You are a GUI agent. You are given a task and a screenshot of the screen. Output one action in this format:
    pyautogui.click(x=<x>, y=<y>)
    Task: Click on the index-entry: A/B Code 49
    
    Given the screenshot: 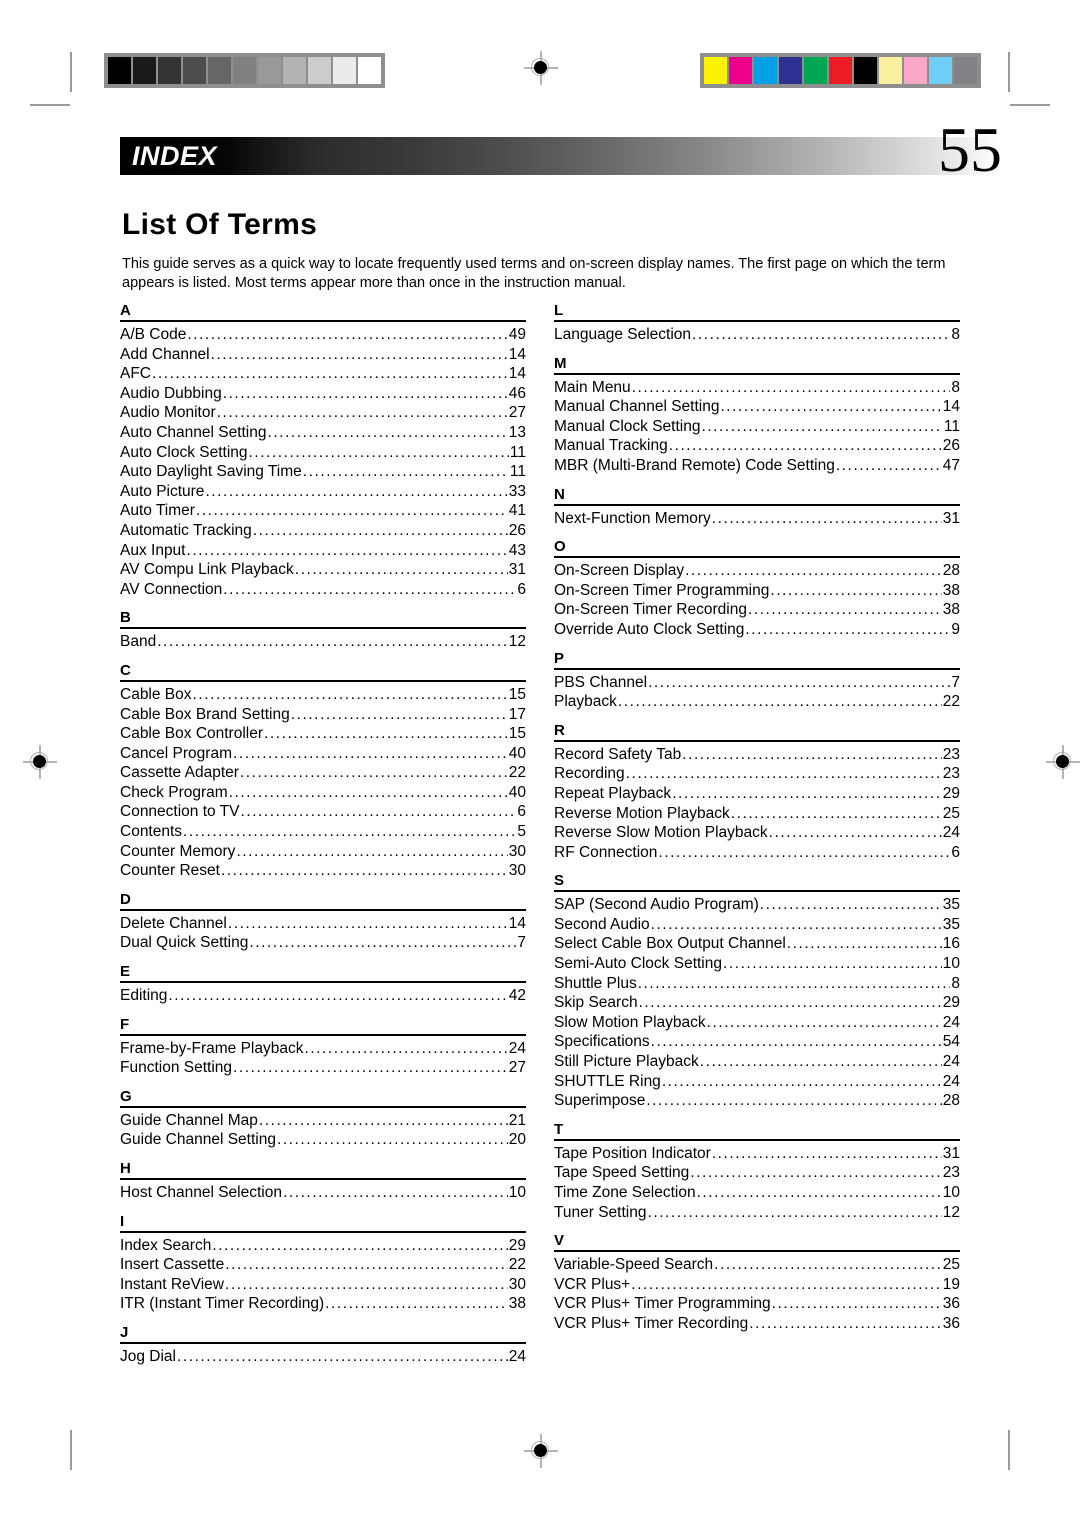 What is the action you would take?
    pyautogui.click(x=323, y=335)
    